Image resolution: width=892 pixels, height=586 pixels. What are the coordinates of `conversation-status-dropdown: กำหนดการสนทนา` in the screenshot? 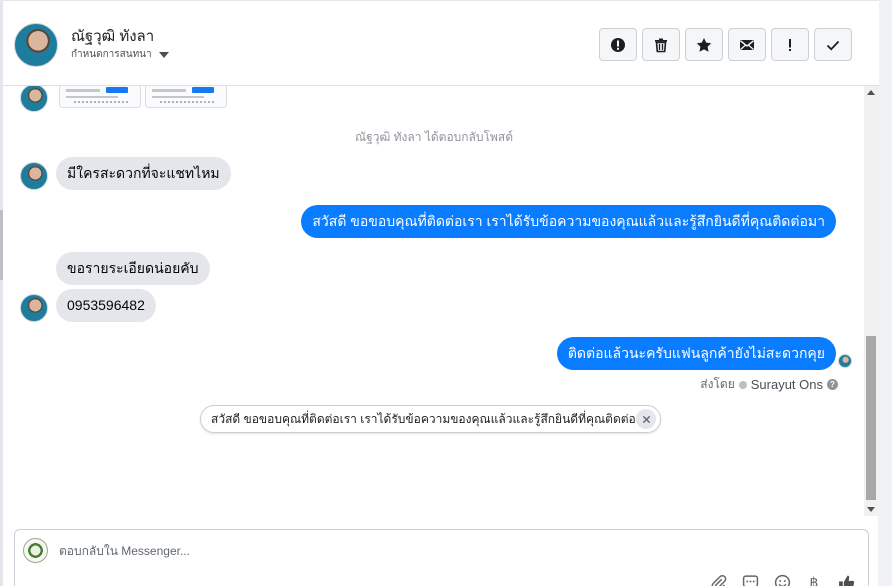 It's located at (120, 54).